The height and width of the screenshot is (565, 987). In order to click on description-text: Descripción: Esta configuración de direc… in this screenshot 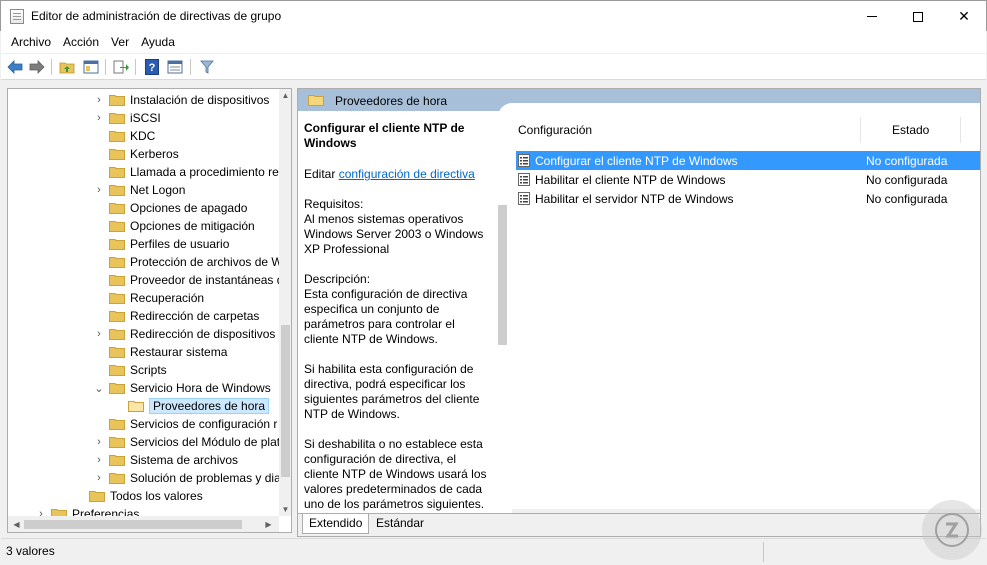, I will do `click(386, 309)`.